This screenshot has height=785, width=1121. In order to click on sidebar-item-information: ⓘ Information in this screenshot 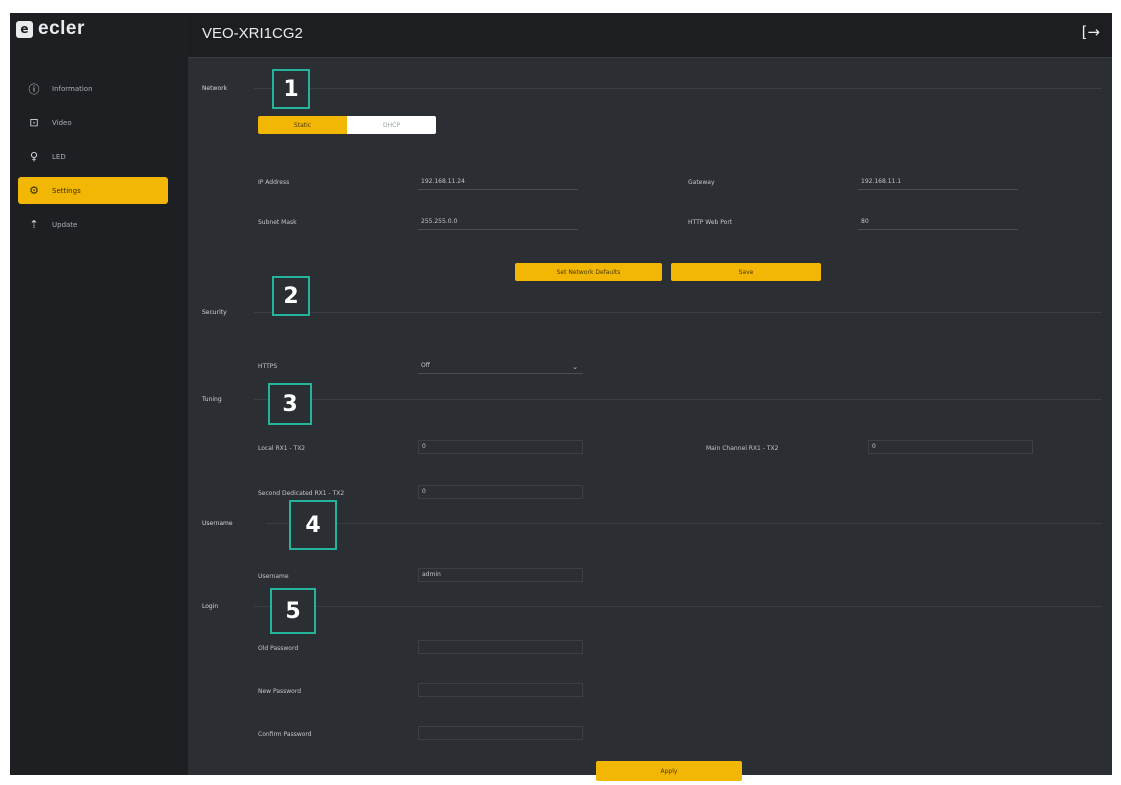, I will do `click(99, 88)`.